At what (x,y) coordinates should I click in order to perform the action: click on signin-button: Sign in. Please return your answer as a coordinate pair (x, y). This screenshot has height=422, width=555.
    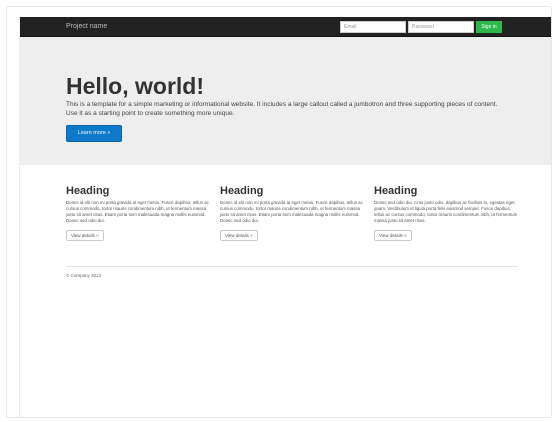
    Looking at the image, I should click on (489, 27).